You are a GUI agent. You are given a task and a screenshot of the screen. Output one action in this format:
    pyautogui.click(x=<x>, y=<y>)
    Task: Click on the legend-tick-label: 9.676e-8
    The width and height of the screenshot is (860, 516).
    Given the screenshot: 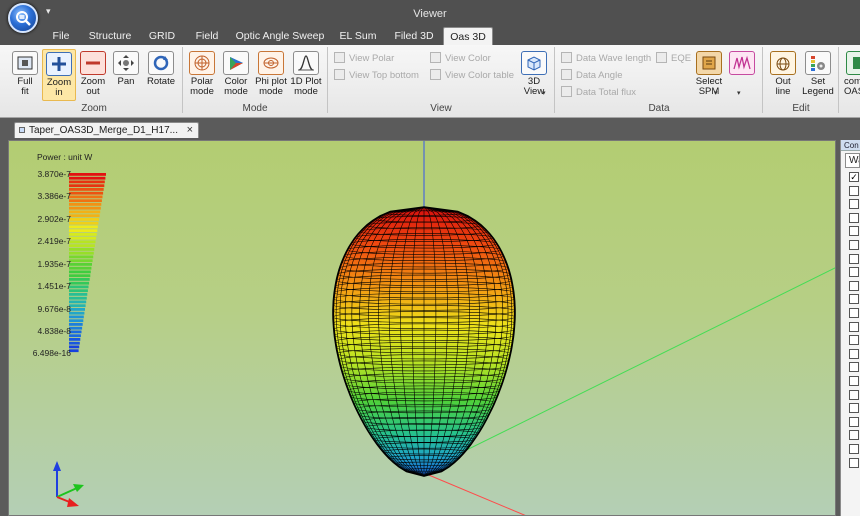 What is the action you would take?
    pyautogui.click(x=54, y=309)
    